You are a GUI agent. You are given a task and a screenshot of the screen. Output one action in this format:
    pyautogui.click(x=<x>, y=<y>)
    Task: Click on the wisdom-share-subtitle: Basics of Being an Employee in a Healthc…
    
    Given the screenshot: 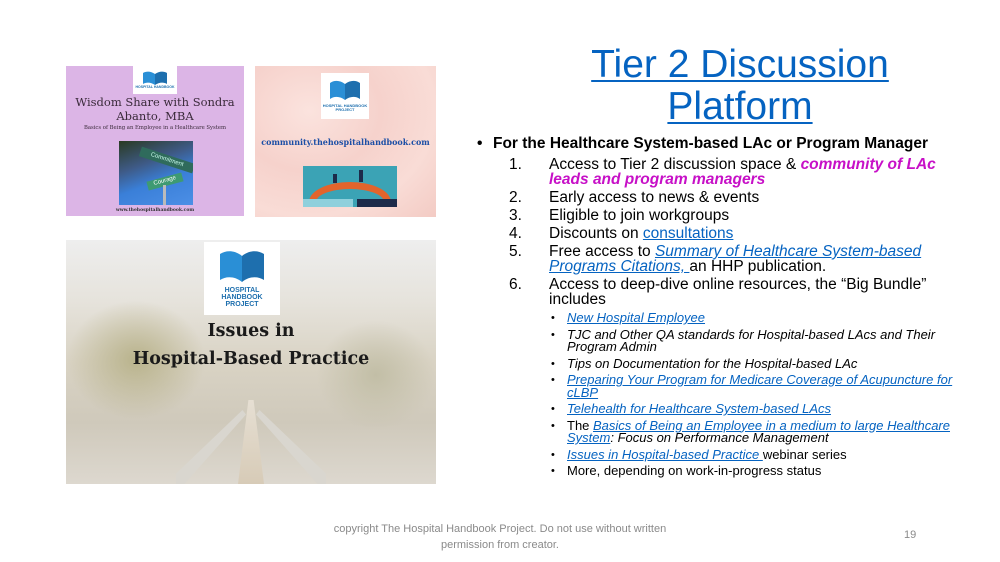 What is the action you would take?
    pyautogui.click(x=155, y=128)
    